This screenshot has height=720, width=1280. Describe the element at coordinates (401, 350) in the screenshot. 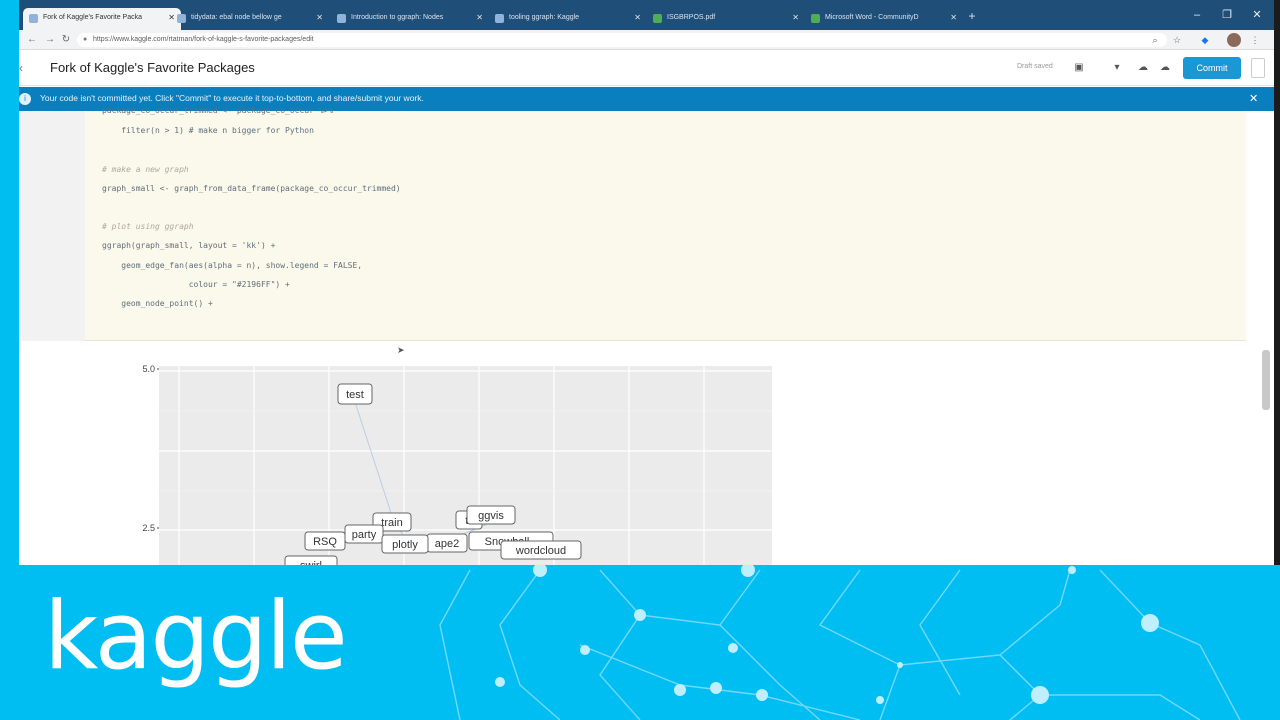

I see `mouse-cursor-icon: ➤` at that location.